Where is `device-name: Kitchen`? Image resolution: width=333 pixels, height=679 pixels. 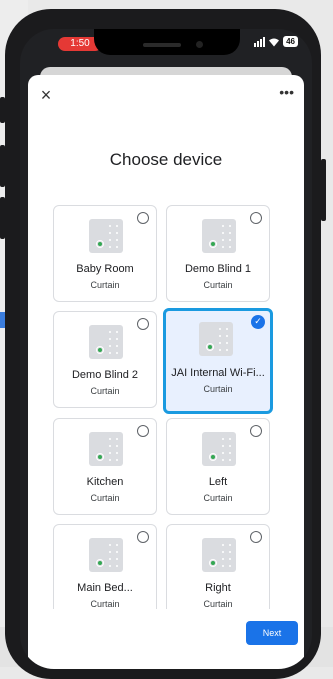
device-name: Kitchen is located at coordinates (105, 482).